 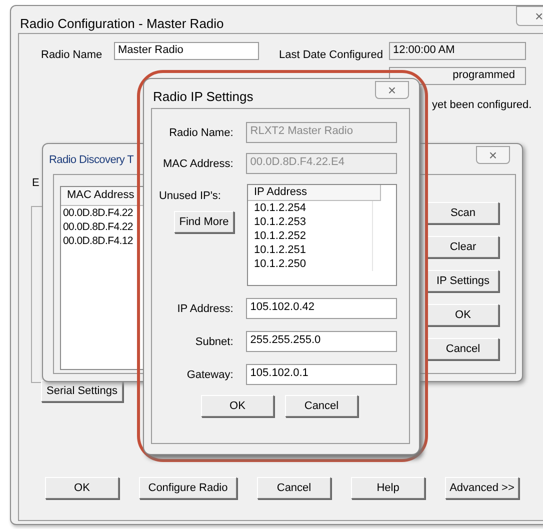 What do you see at coordinates (482, 105) in the screenshot?
I see `notice-text: yet been configured.` at bounding box center [482, 105].